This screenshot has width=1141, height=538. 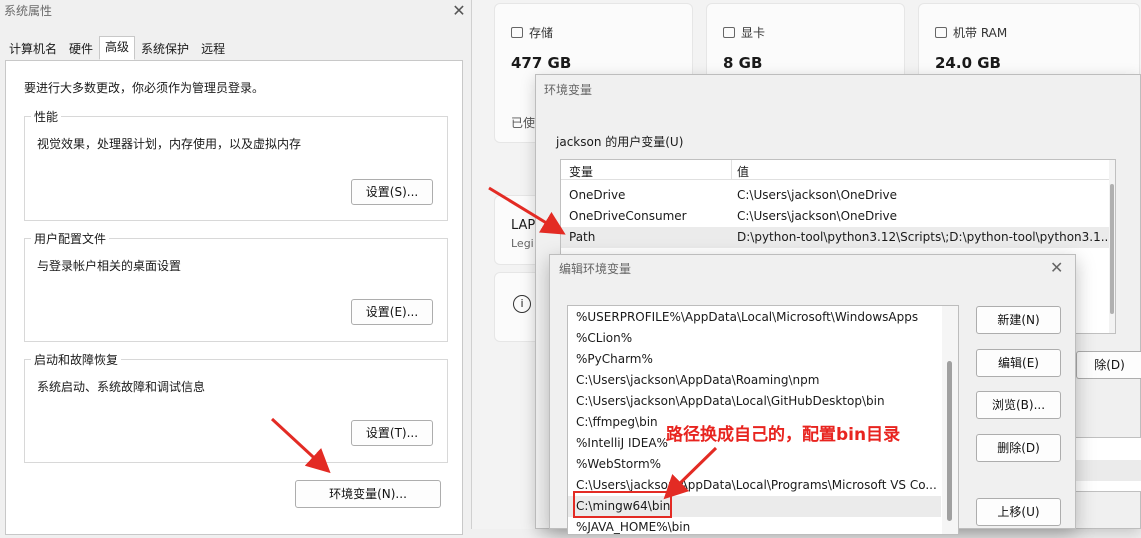 What do you see at coordinates (300, 445) in the screenshot?
I see `arrow-to-env-button` at bounding box center [300, 445].